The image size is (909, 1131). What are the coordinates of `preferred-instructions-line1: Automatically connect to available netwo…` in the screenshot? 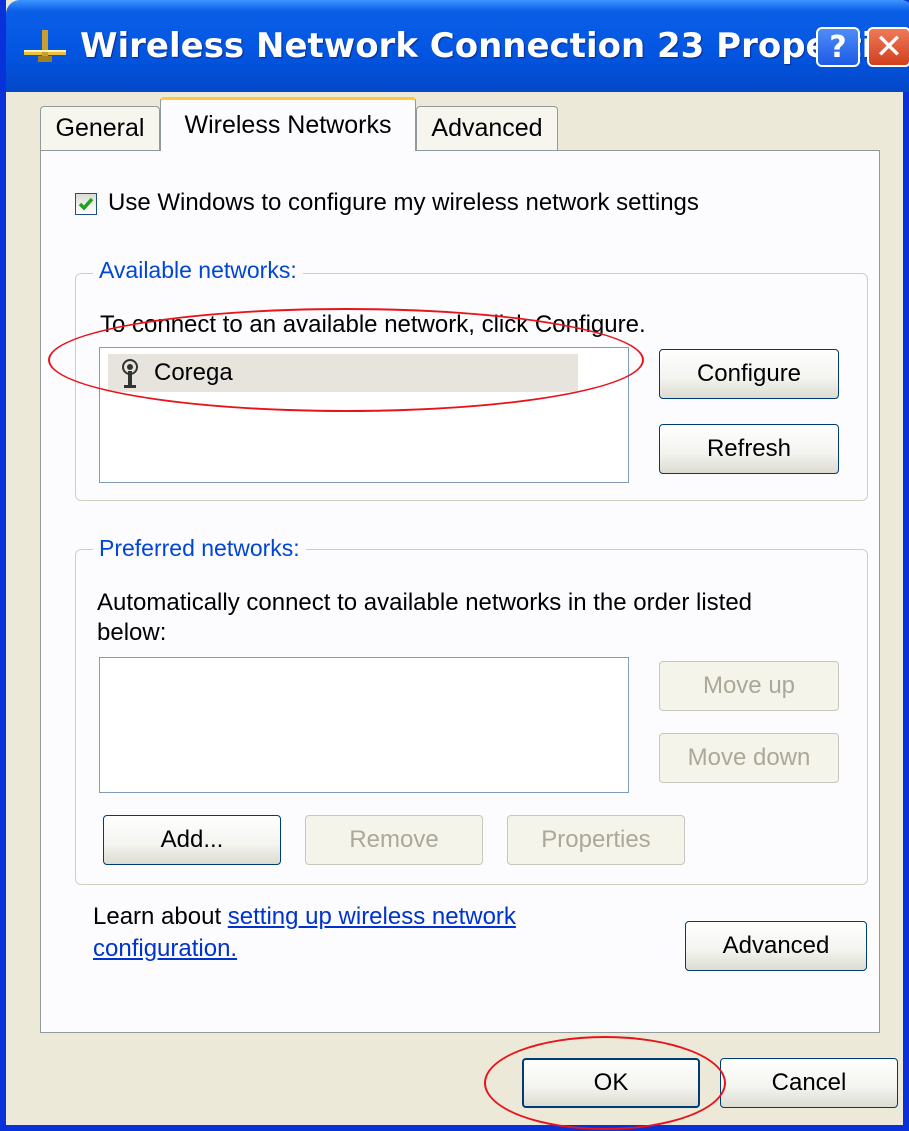 It's located at (425, 602).